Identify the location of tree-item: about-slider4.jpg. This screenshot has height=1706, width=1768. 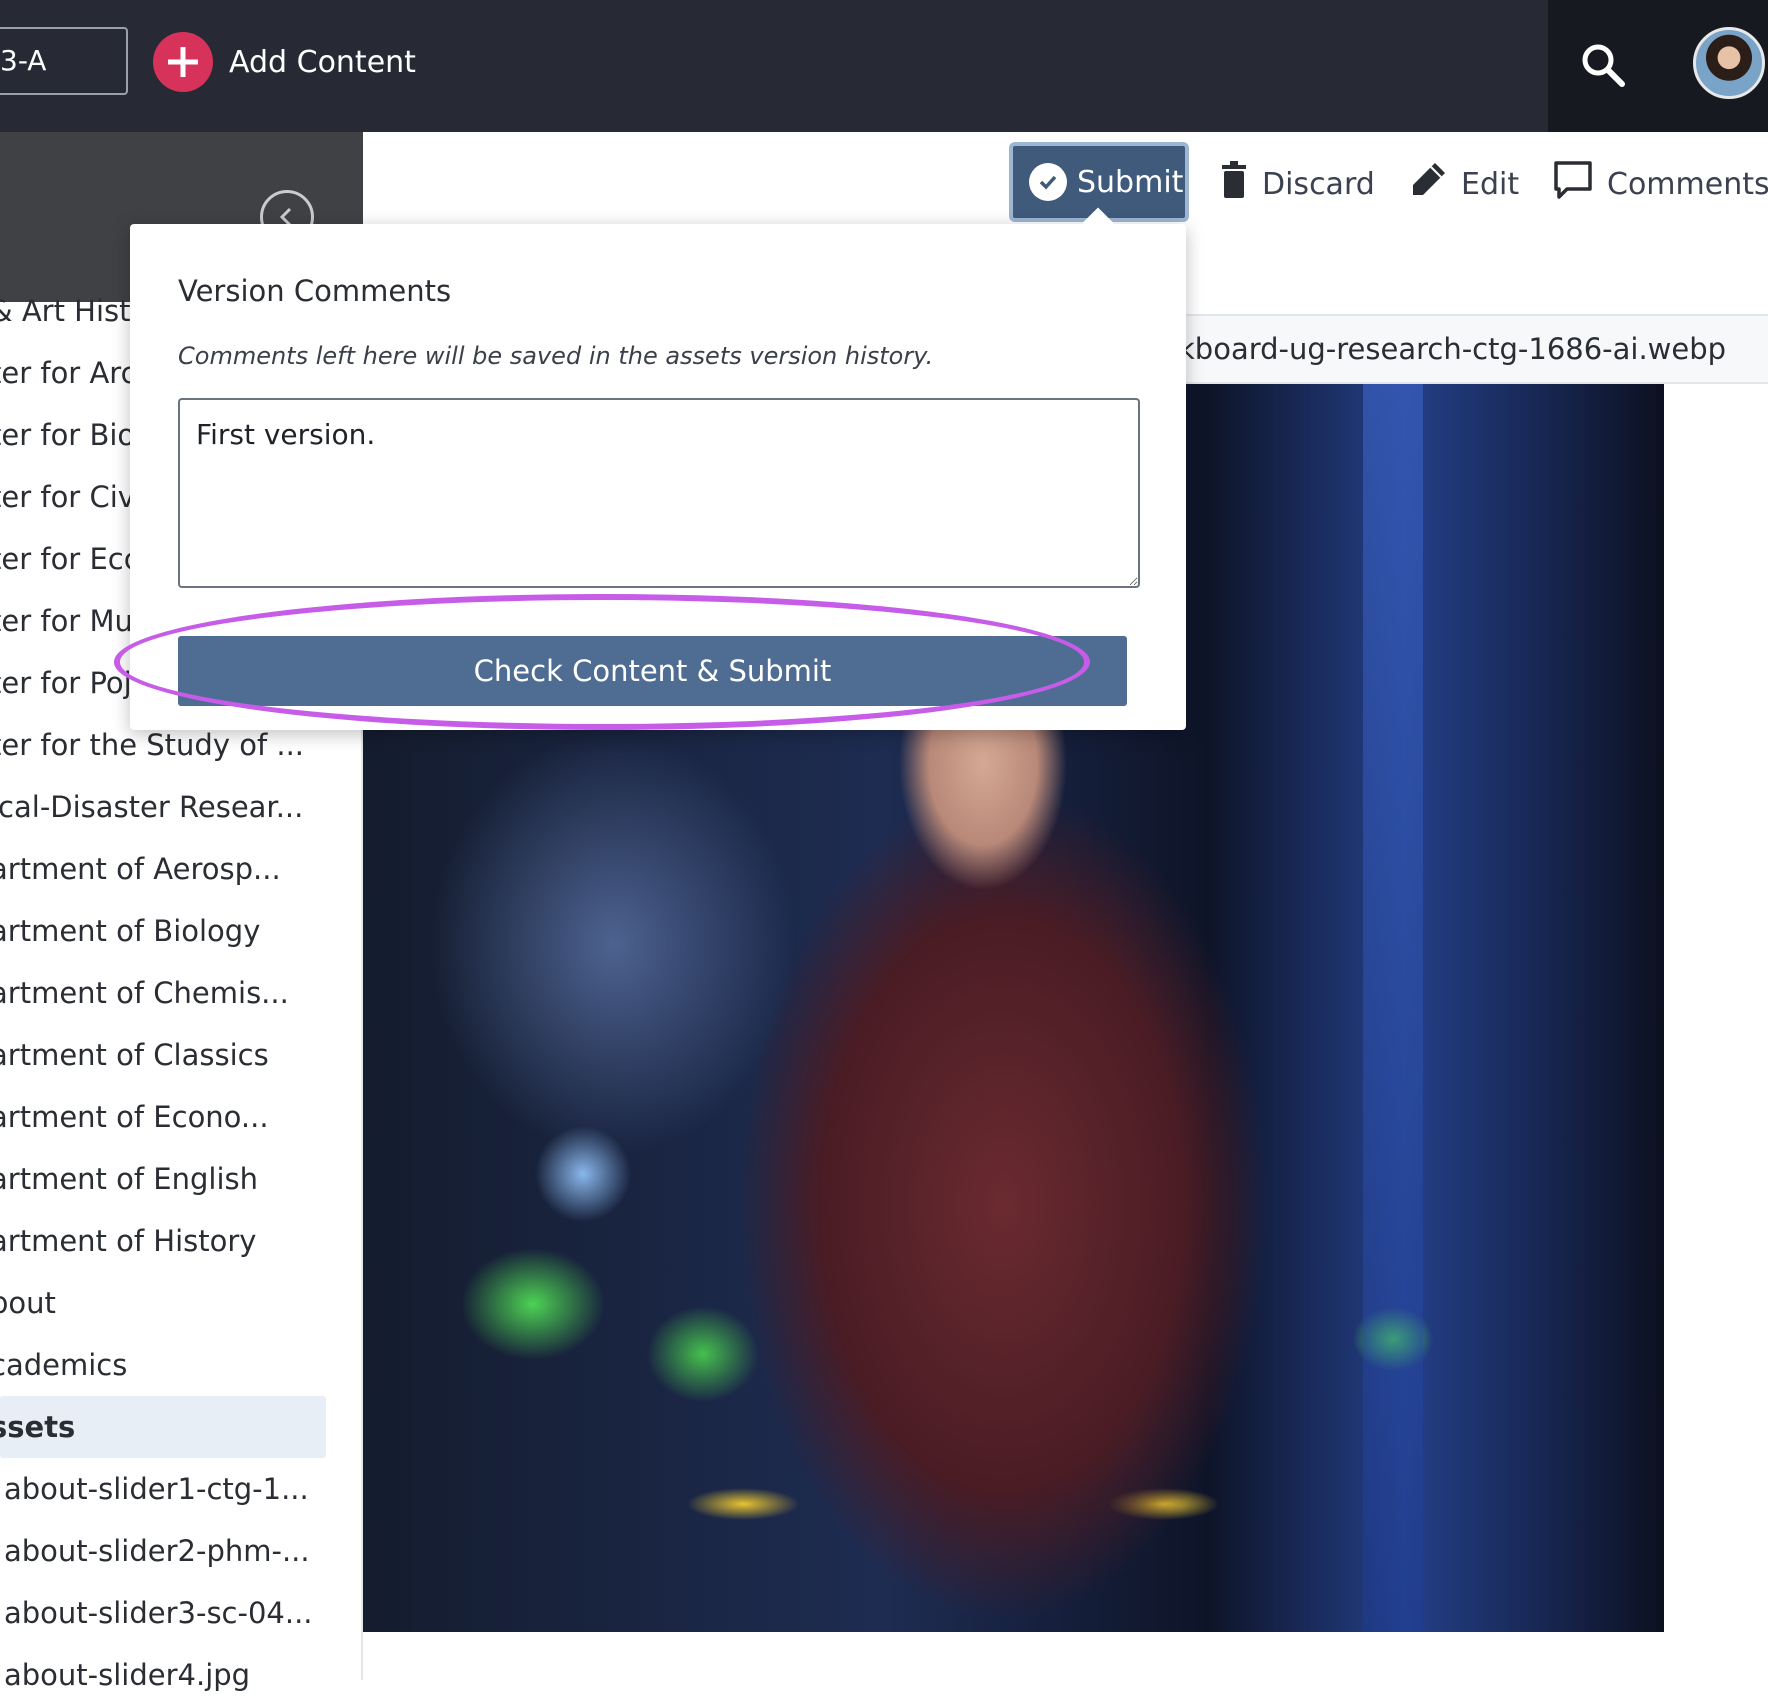
(181, 1675).